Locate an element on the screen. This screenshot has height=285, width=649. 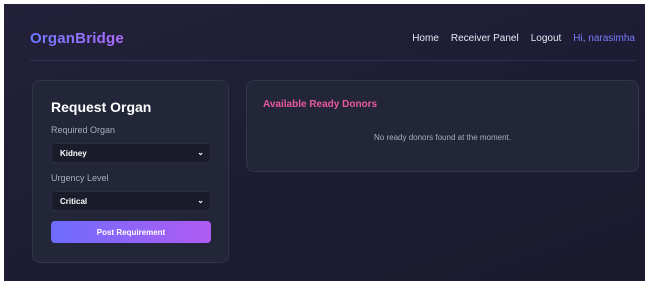
user-greeting: Hi, narasimha is located at coordinates (604, 38).